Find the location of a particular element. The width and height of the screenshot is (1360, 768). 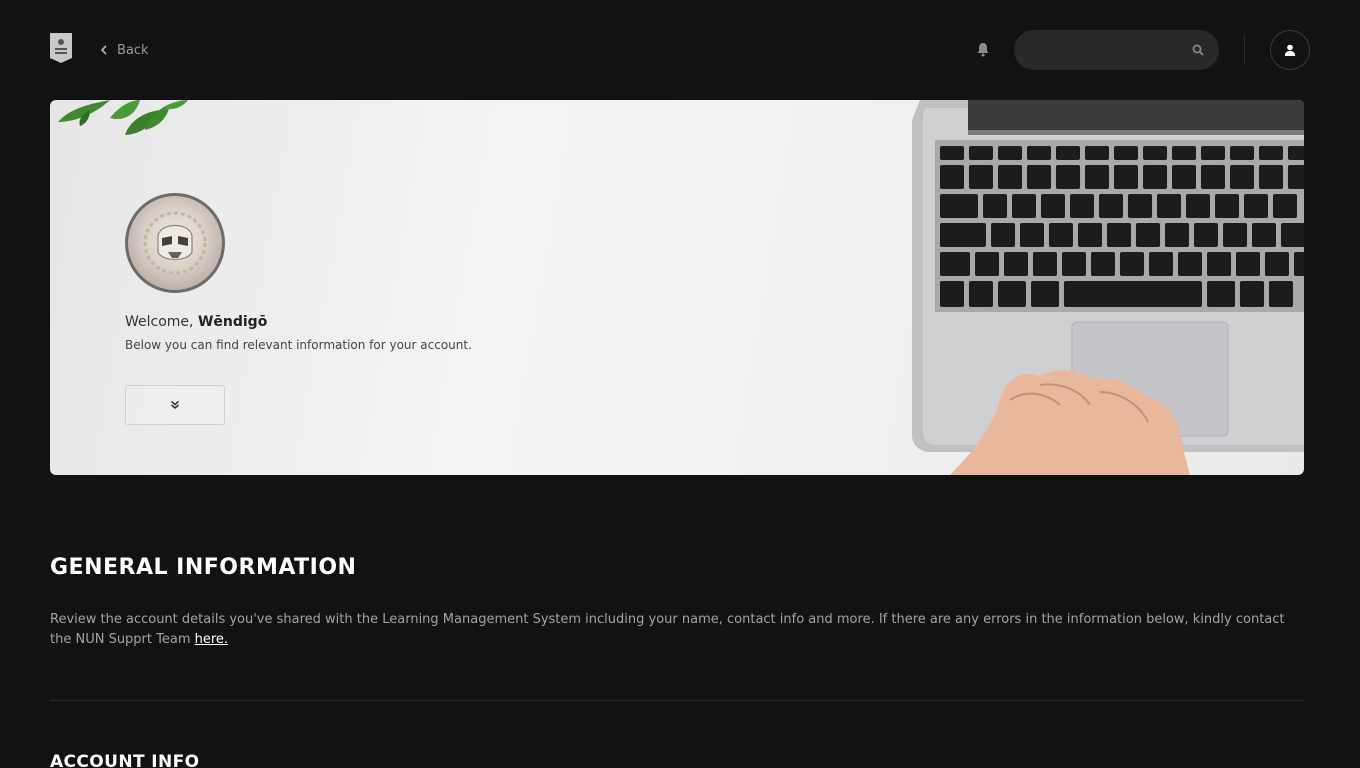

profile-avatar is located at coordinates (175, 243).